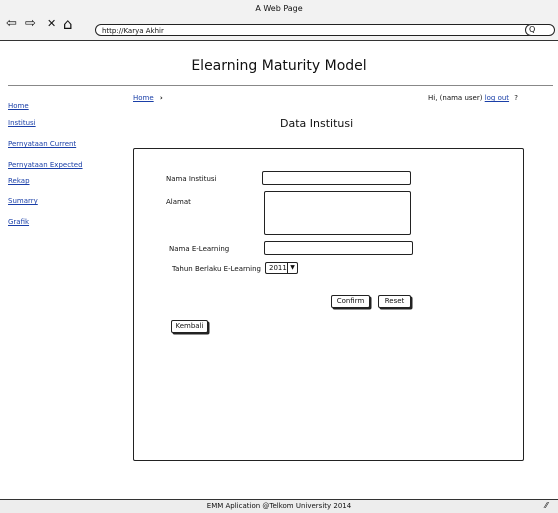  Describe the element at coordinates (338, 248) in the screenshot. I see `nama-elearning-input` at that location.